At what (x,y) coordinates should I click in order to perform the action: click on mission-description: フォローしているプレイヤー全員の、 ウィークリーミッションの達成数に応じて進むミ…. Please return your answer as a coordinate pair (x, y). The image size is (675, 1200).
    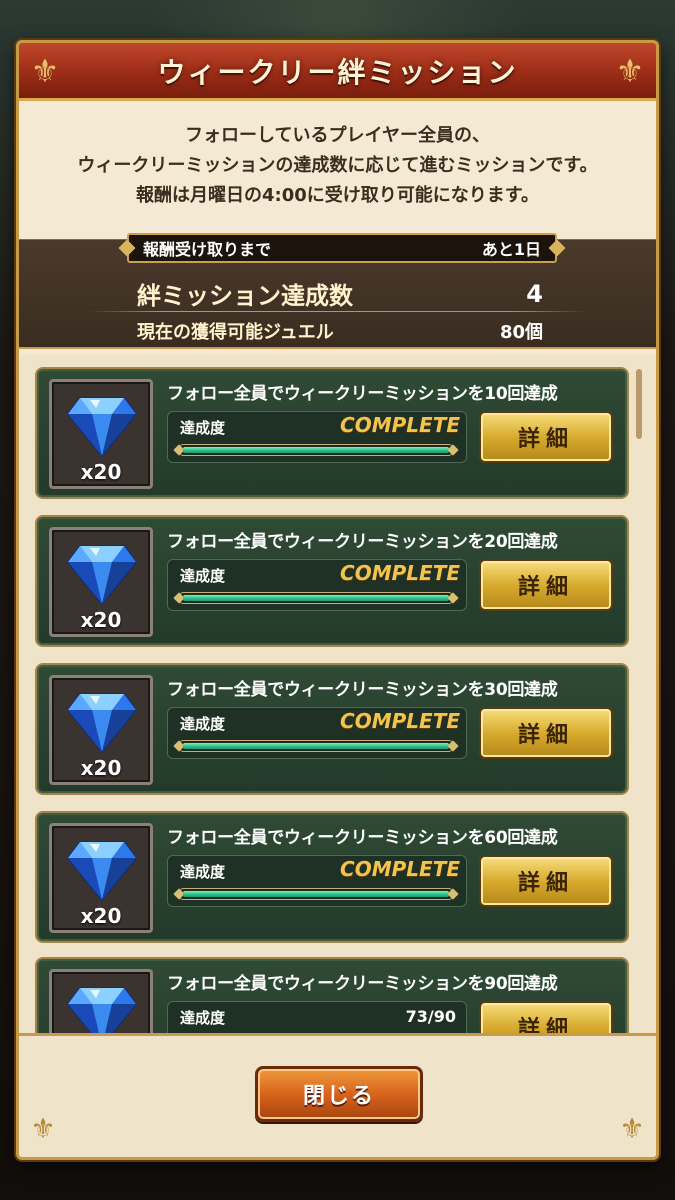
    Looking at the image, I should click on (337, 166).